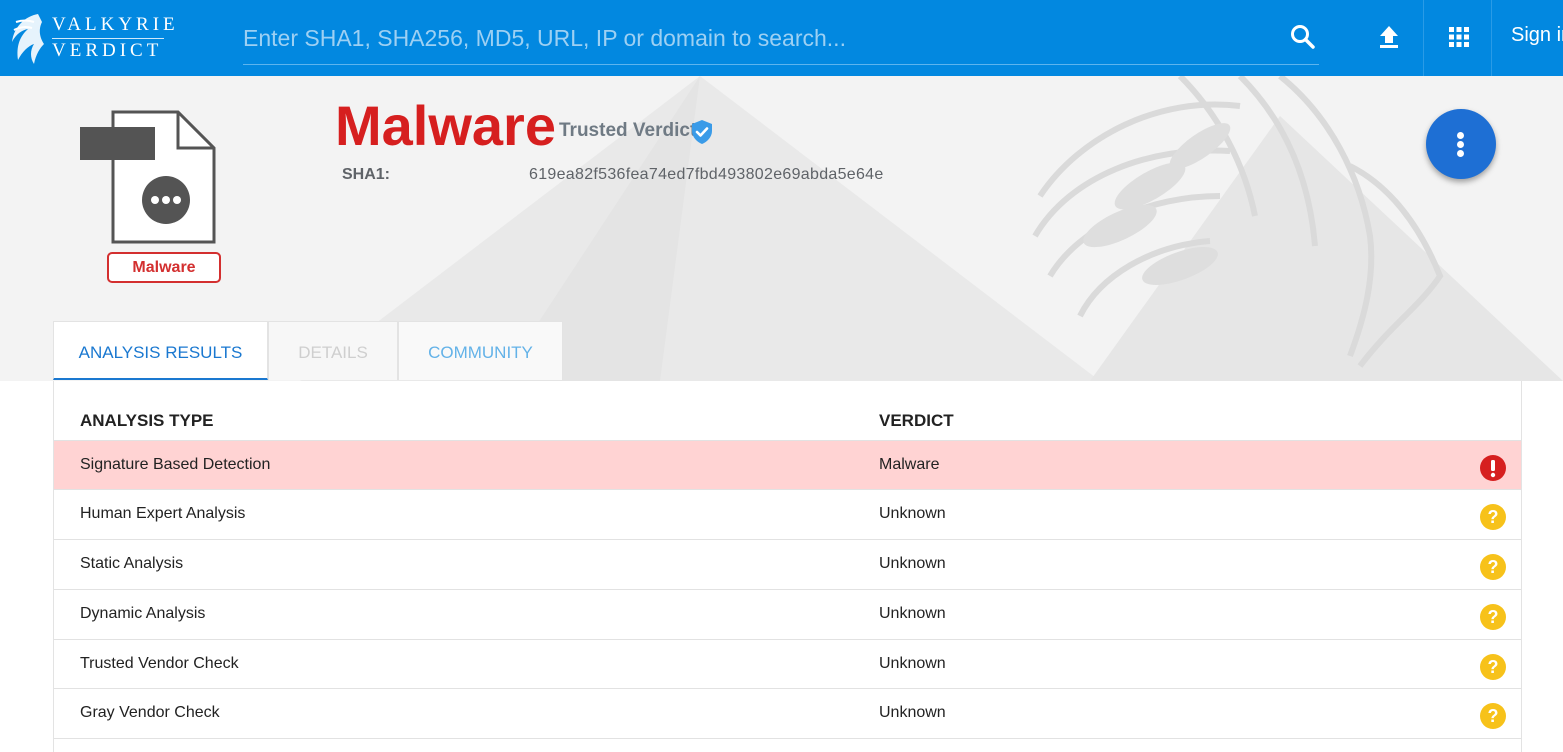 This screenshot has width=1563, height=752. Describe the element at coordinates (164, 267) in the screenshot. I see `file-verdict-badge: Malware` at that location.